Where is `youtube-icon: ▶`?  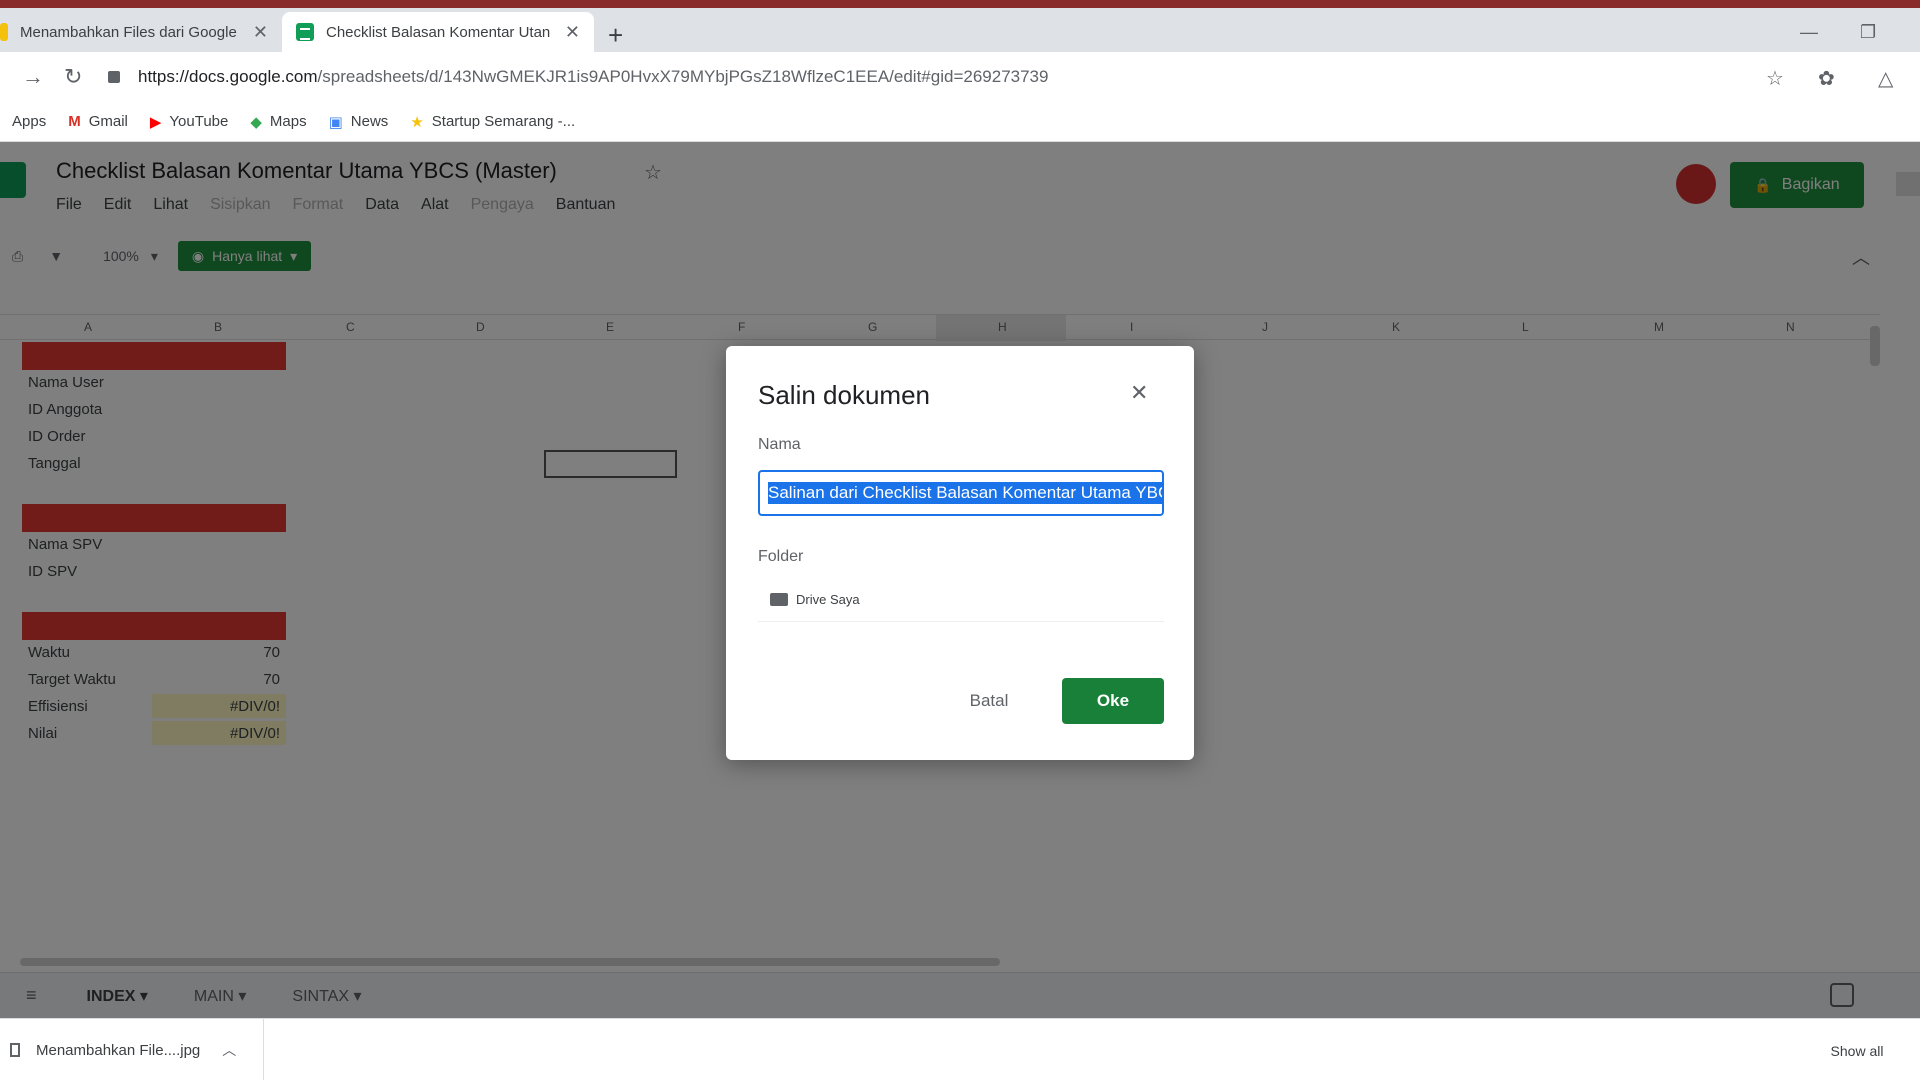
youtube-icon: ▶ is located at coordinates (155, 122).